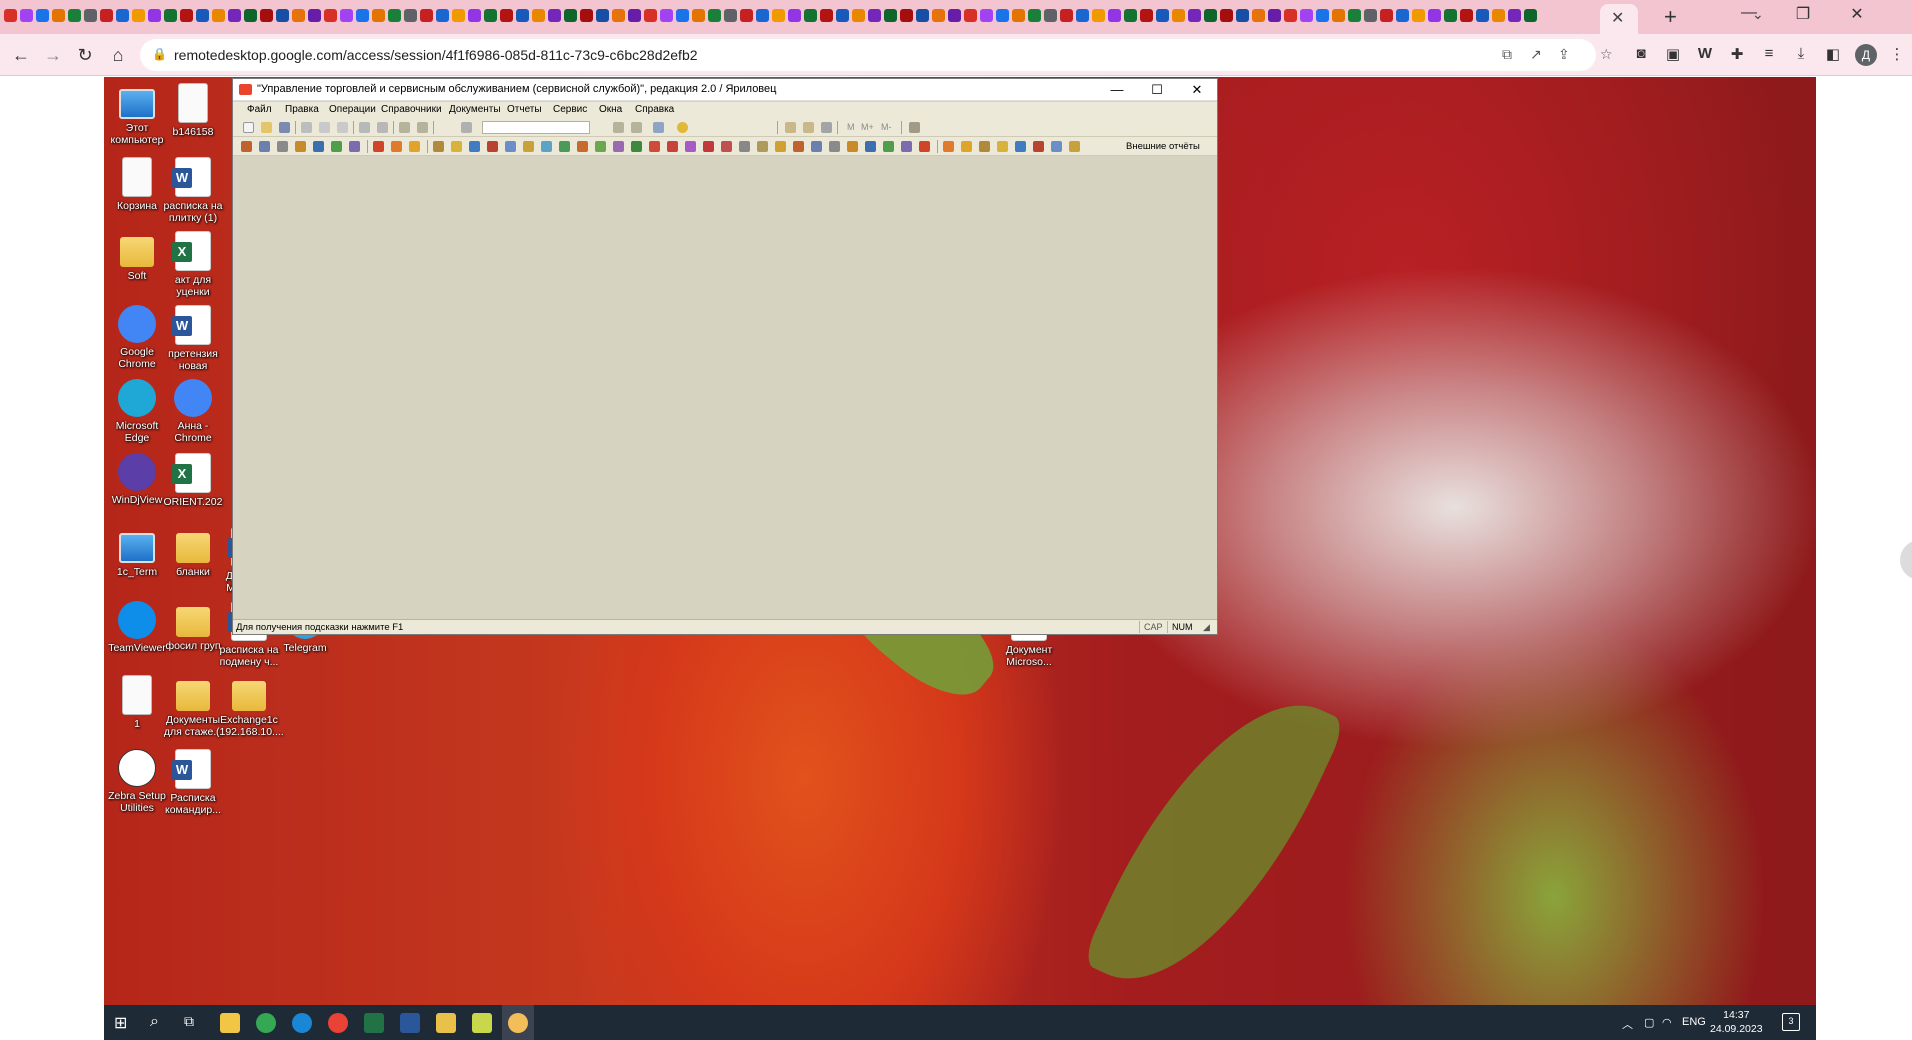 This screenshot has width=1912, height=1040. What do you see at coordinates (1536, 54) in the screenshot?
I see `open-in-app-icon: ↗` at bounding box center [1536, 54].